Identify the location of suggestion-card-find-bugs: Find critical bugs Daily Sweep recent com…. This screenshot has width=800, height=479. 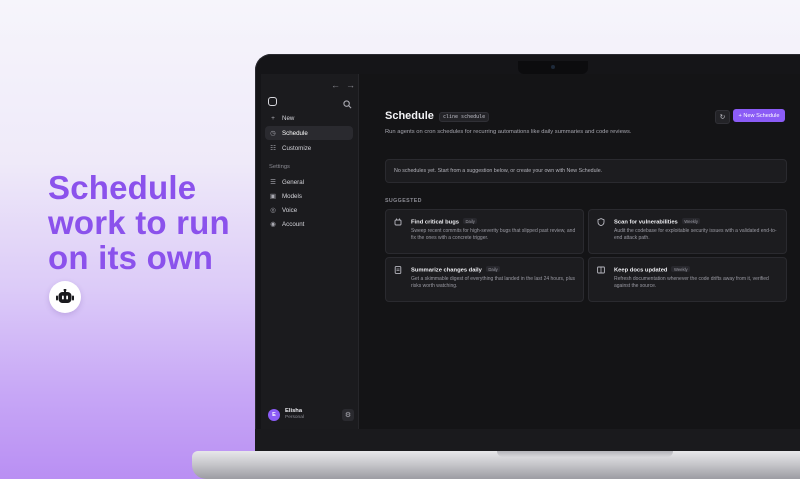
(484, 231).